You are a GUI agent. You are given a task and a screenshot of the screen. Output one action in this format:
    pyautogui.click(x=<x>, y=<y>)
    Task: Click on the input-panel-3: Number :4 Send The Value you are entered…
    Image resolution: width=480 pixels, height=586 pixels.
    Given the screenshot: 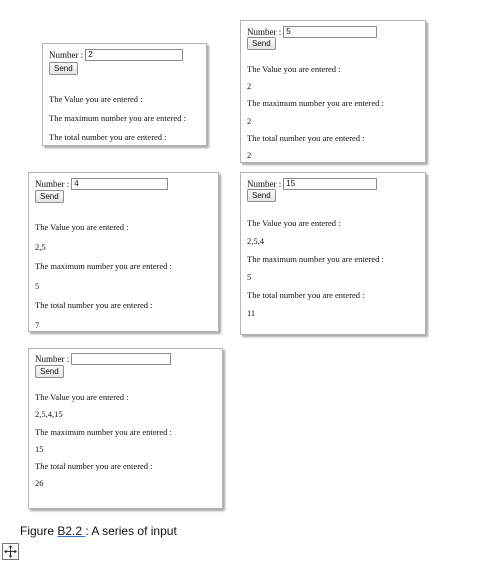 What is the action you would take?
    pyautogui.click(x=123, y=252)
    